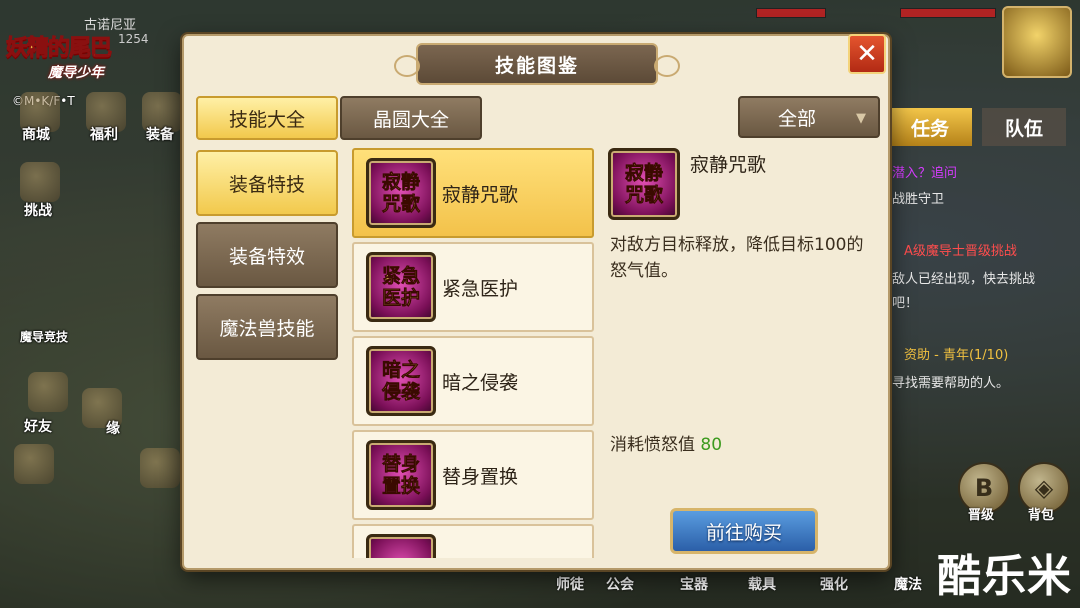  What do you see at coordinates (133, 39) in the screenshot?
I see `player-value: 1254` at bounding box center [133, 39].